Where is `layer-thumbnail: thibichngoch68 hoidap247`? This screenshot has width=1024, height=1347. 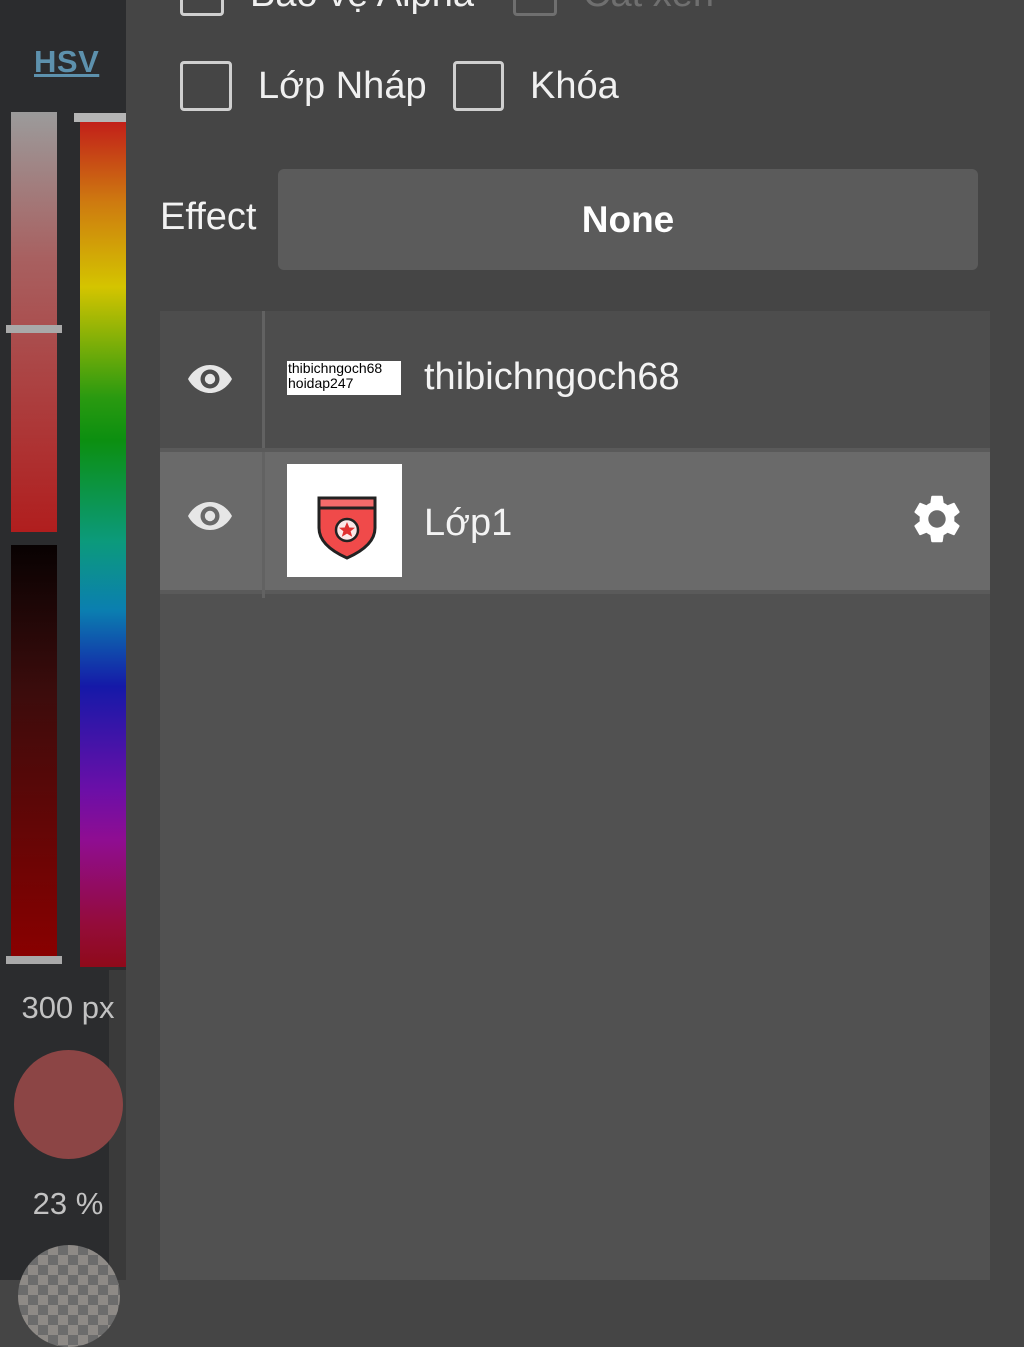
layer-thumbnail: thibichngoch68 hoidap247 is located at coordinates (344, 378).